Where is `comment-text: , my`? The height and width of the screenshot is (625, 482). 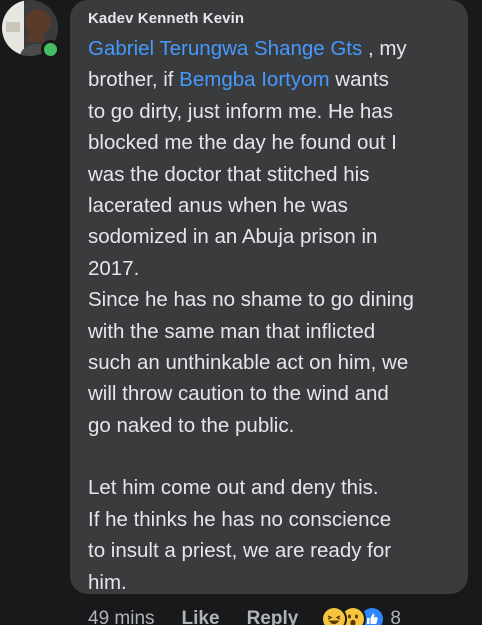
comment-text: , my is located at coordinates (384, 48).